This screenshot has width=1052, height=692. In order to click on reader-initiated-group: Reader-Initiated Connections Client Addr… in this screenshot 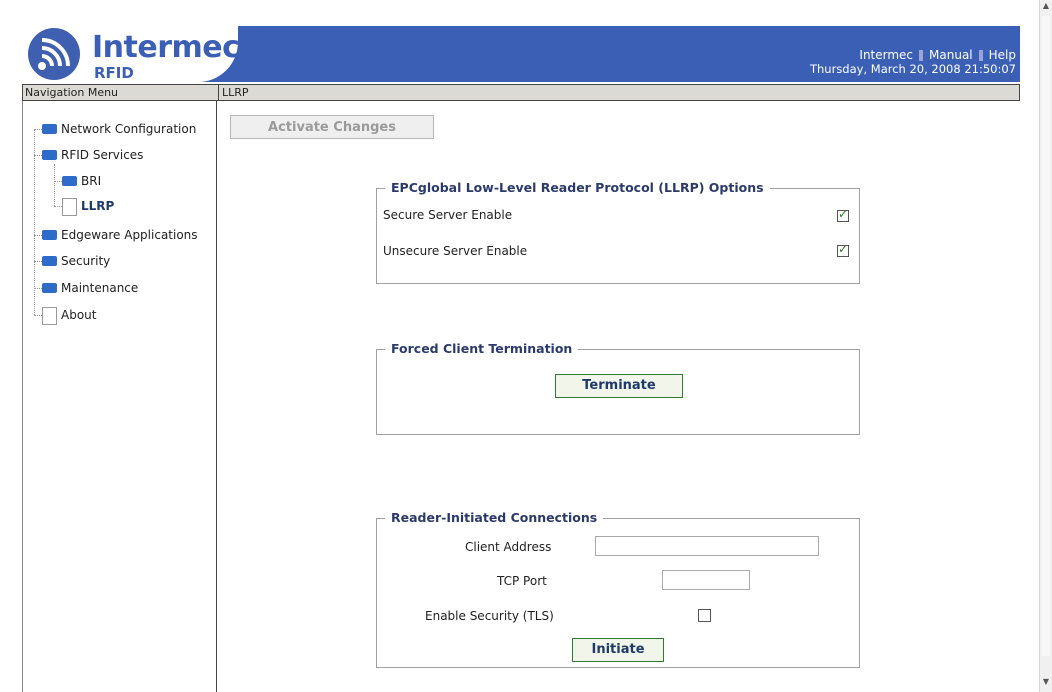, I will do `click(618, 589)`.